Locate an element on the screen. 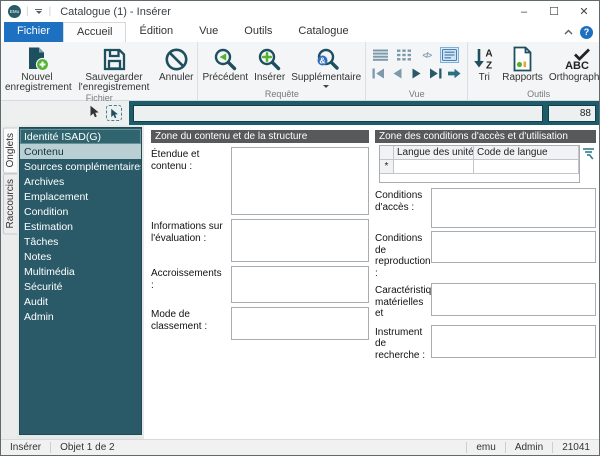  vertical-tab-onglets: Onglets is located at coordinates (10, 150).